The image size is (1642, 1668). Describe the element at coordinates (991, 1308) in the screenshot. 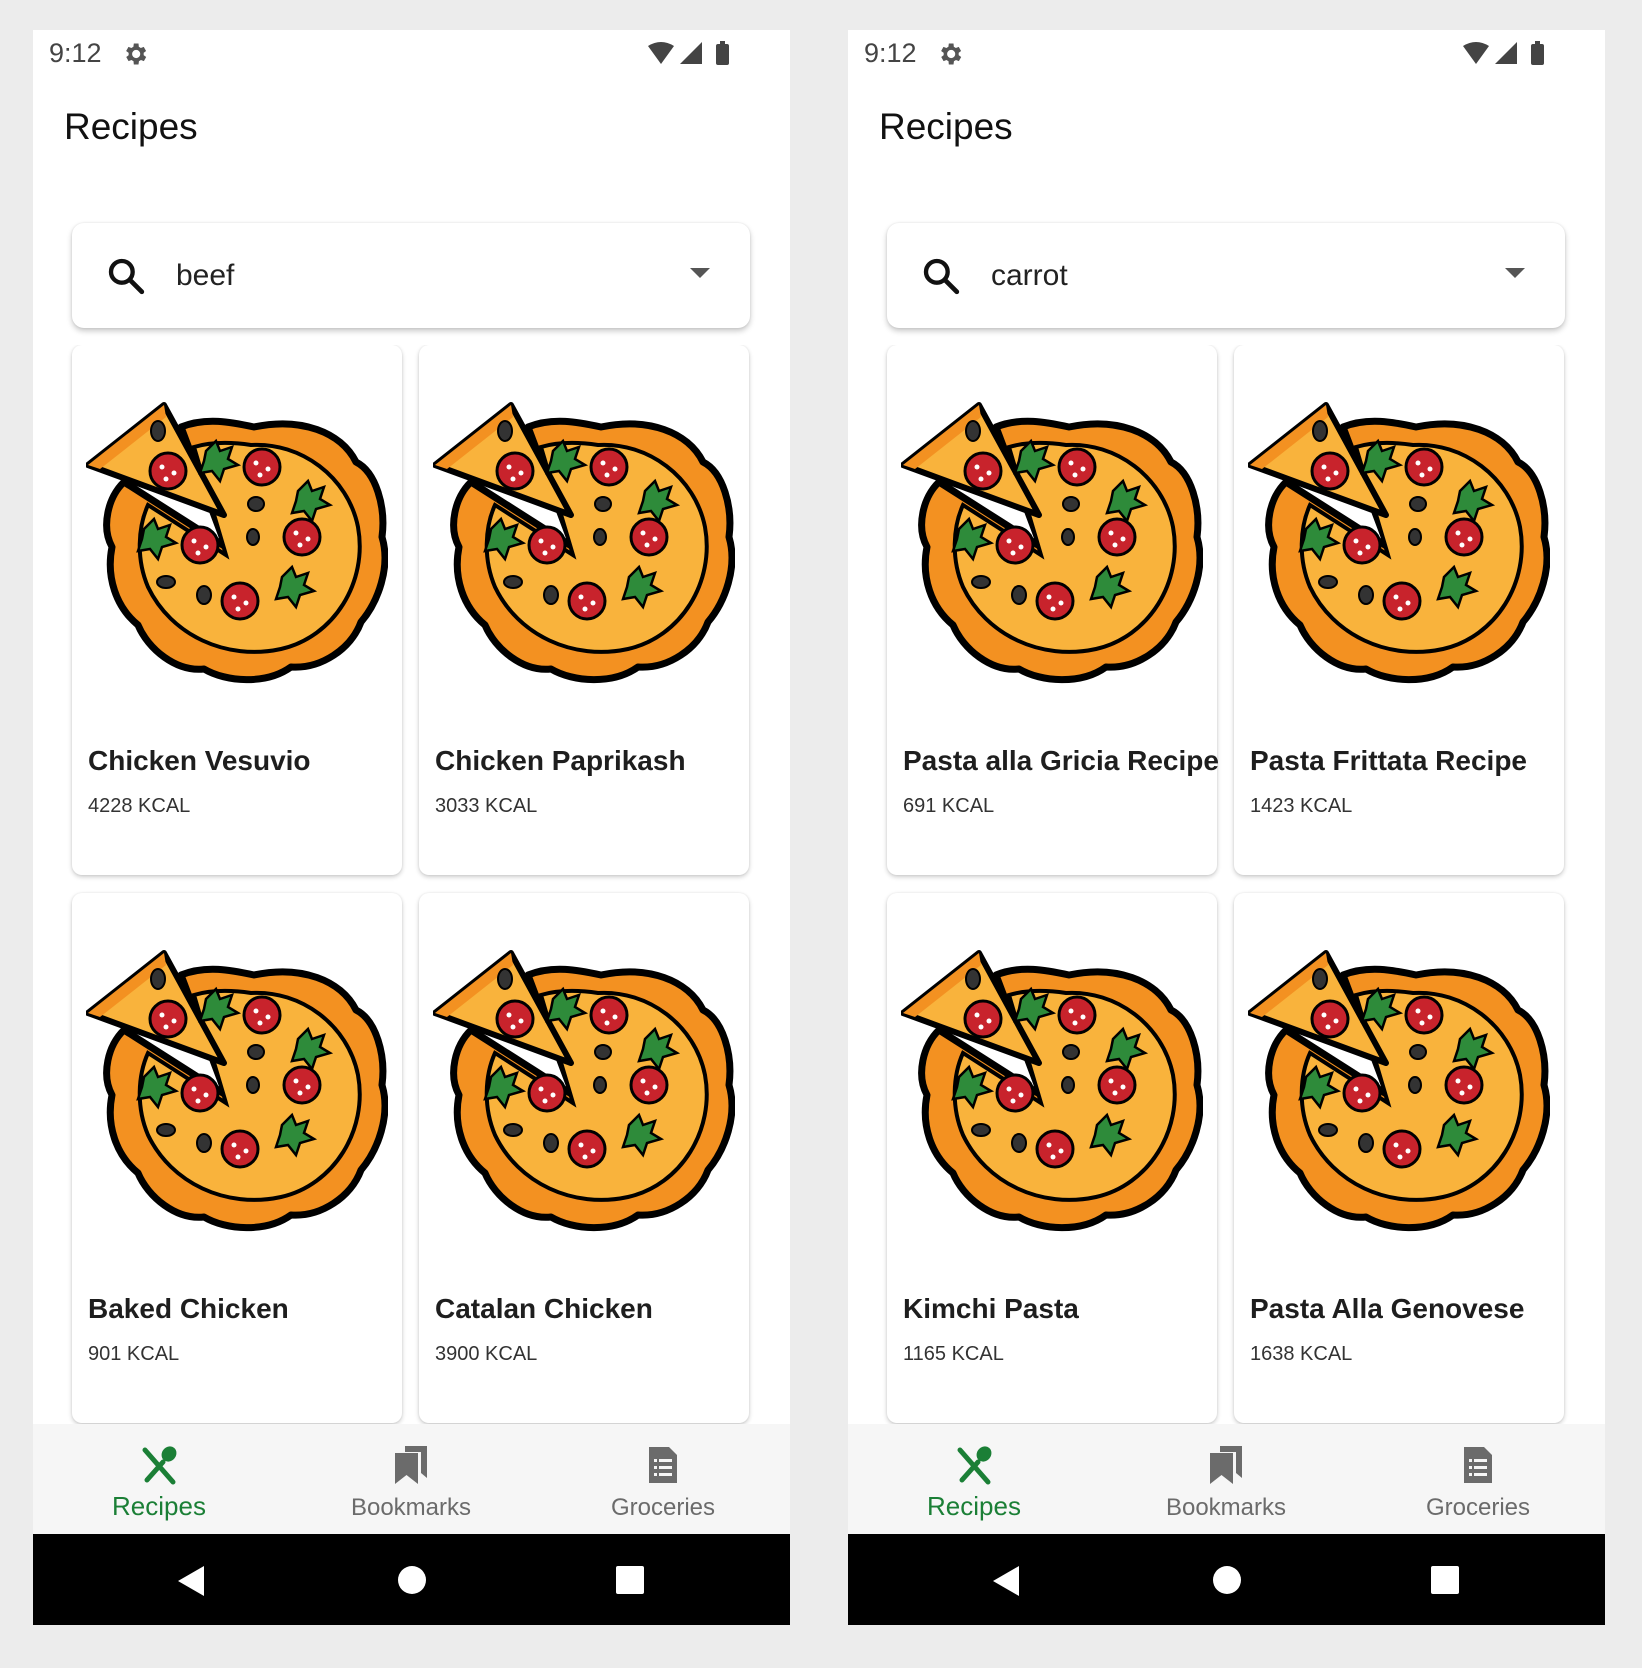

I see `recipe-title: Kimchi Pasta` at that location.